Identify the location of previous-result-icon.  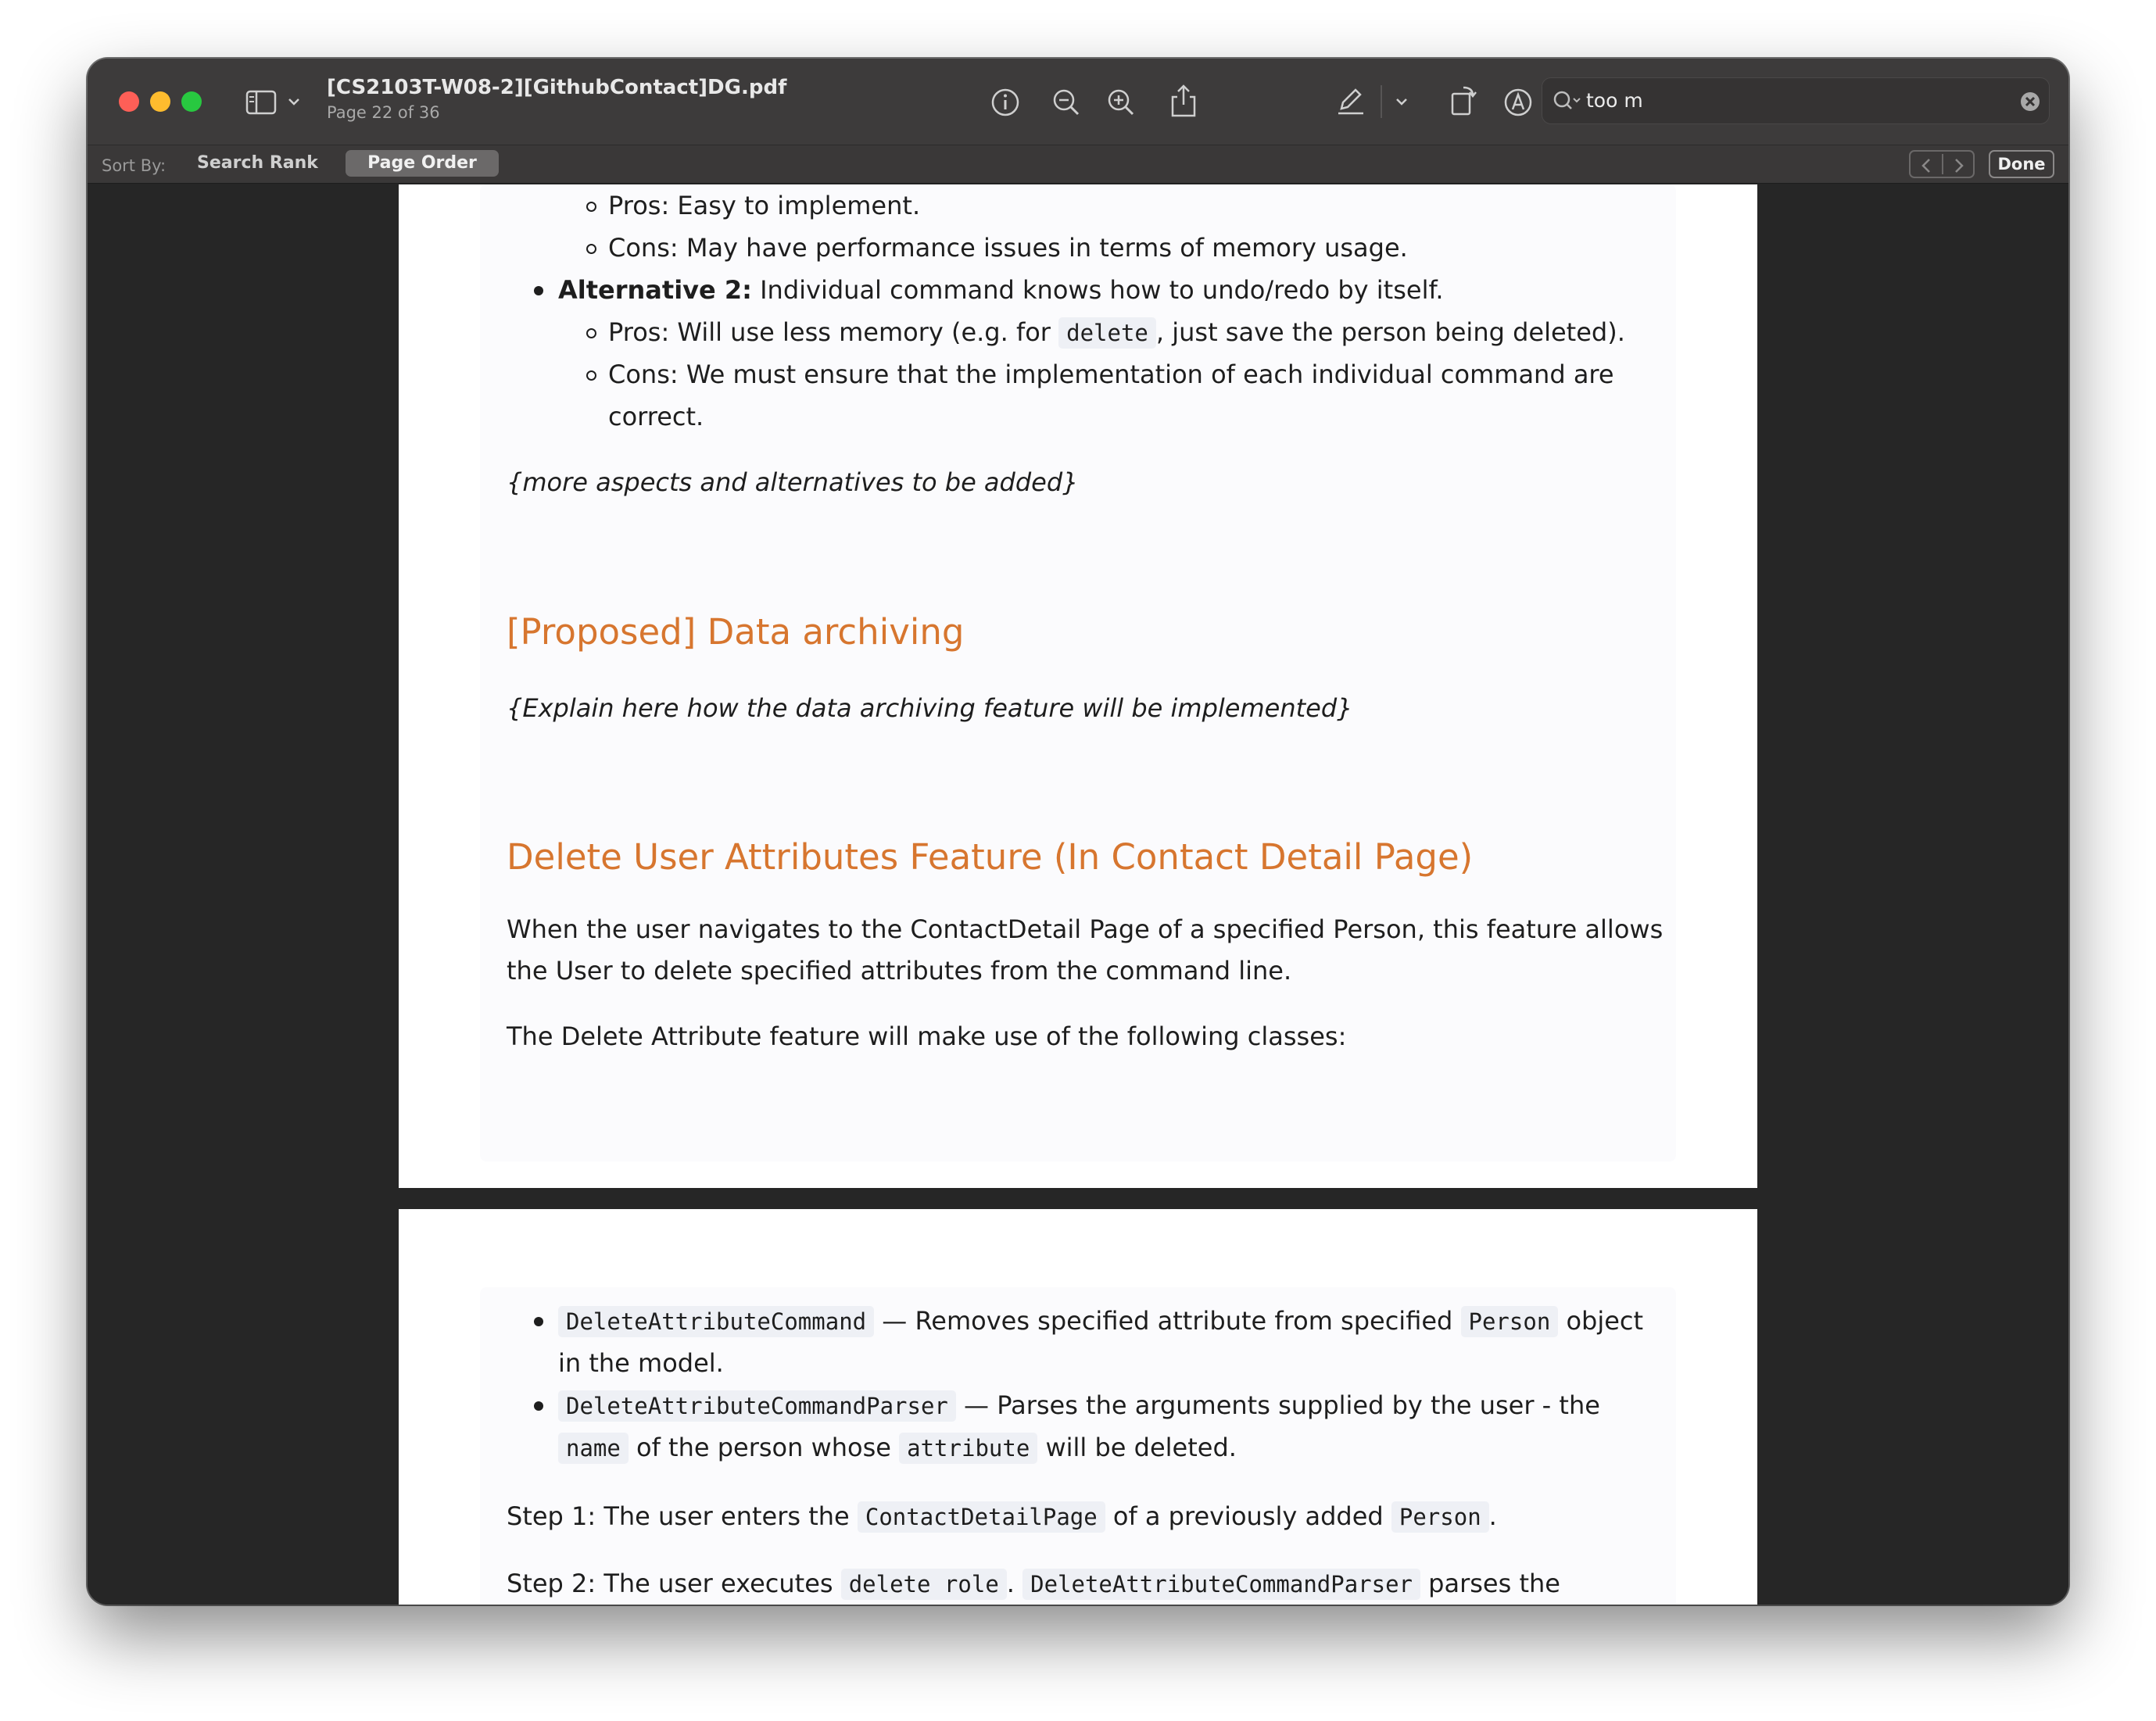
(1926, 166).